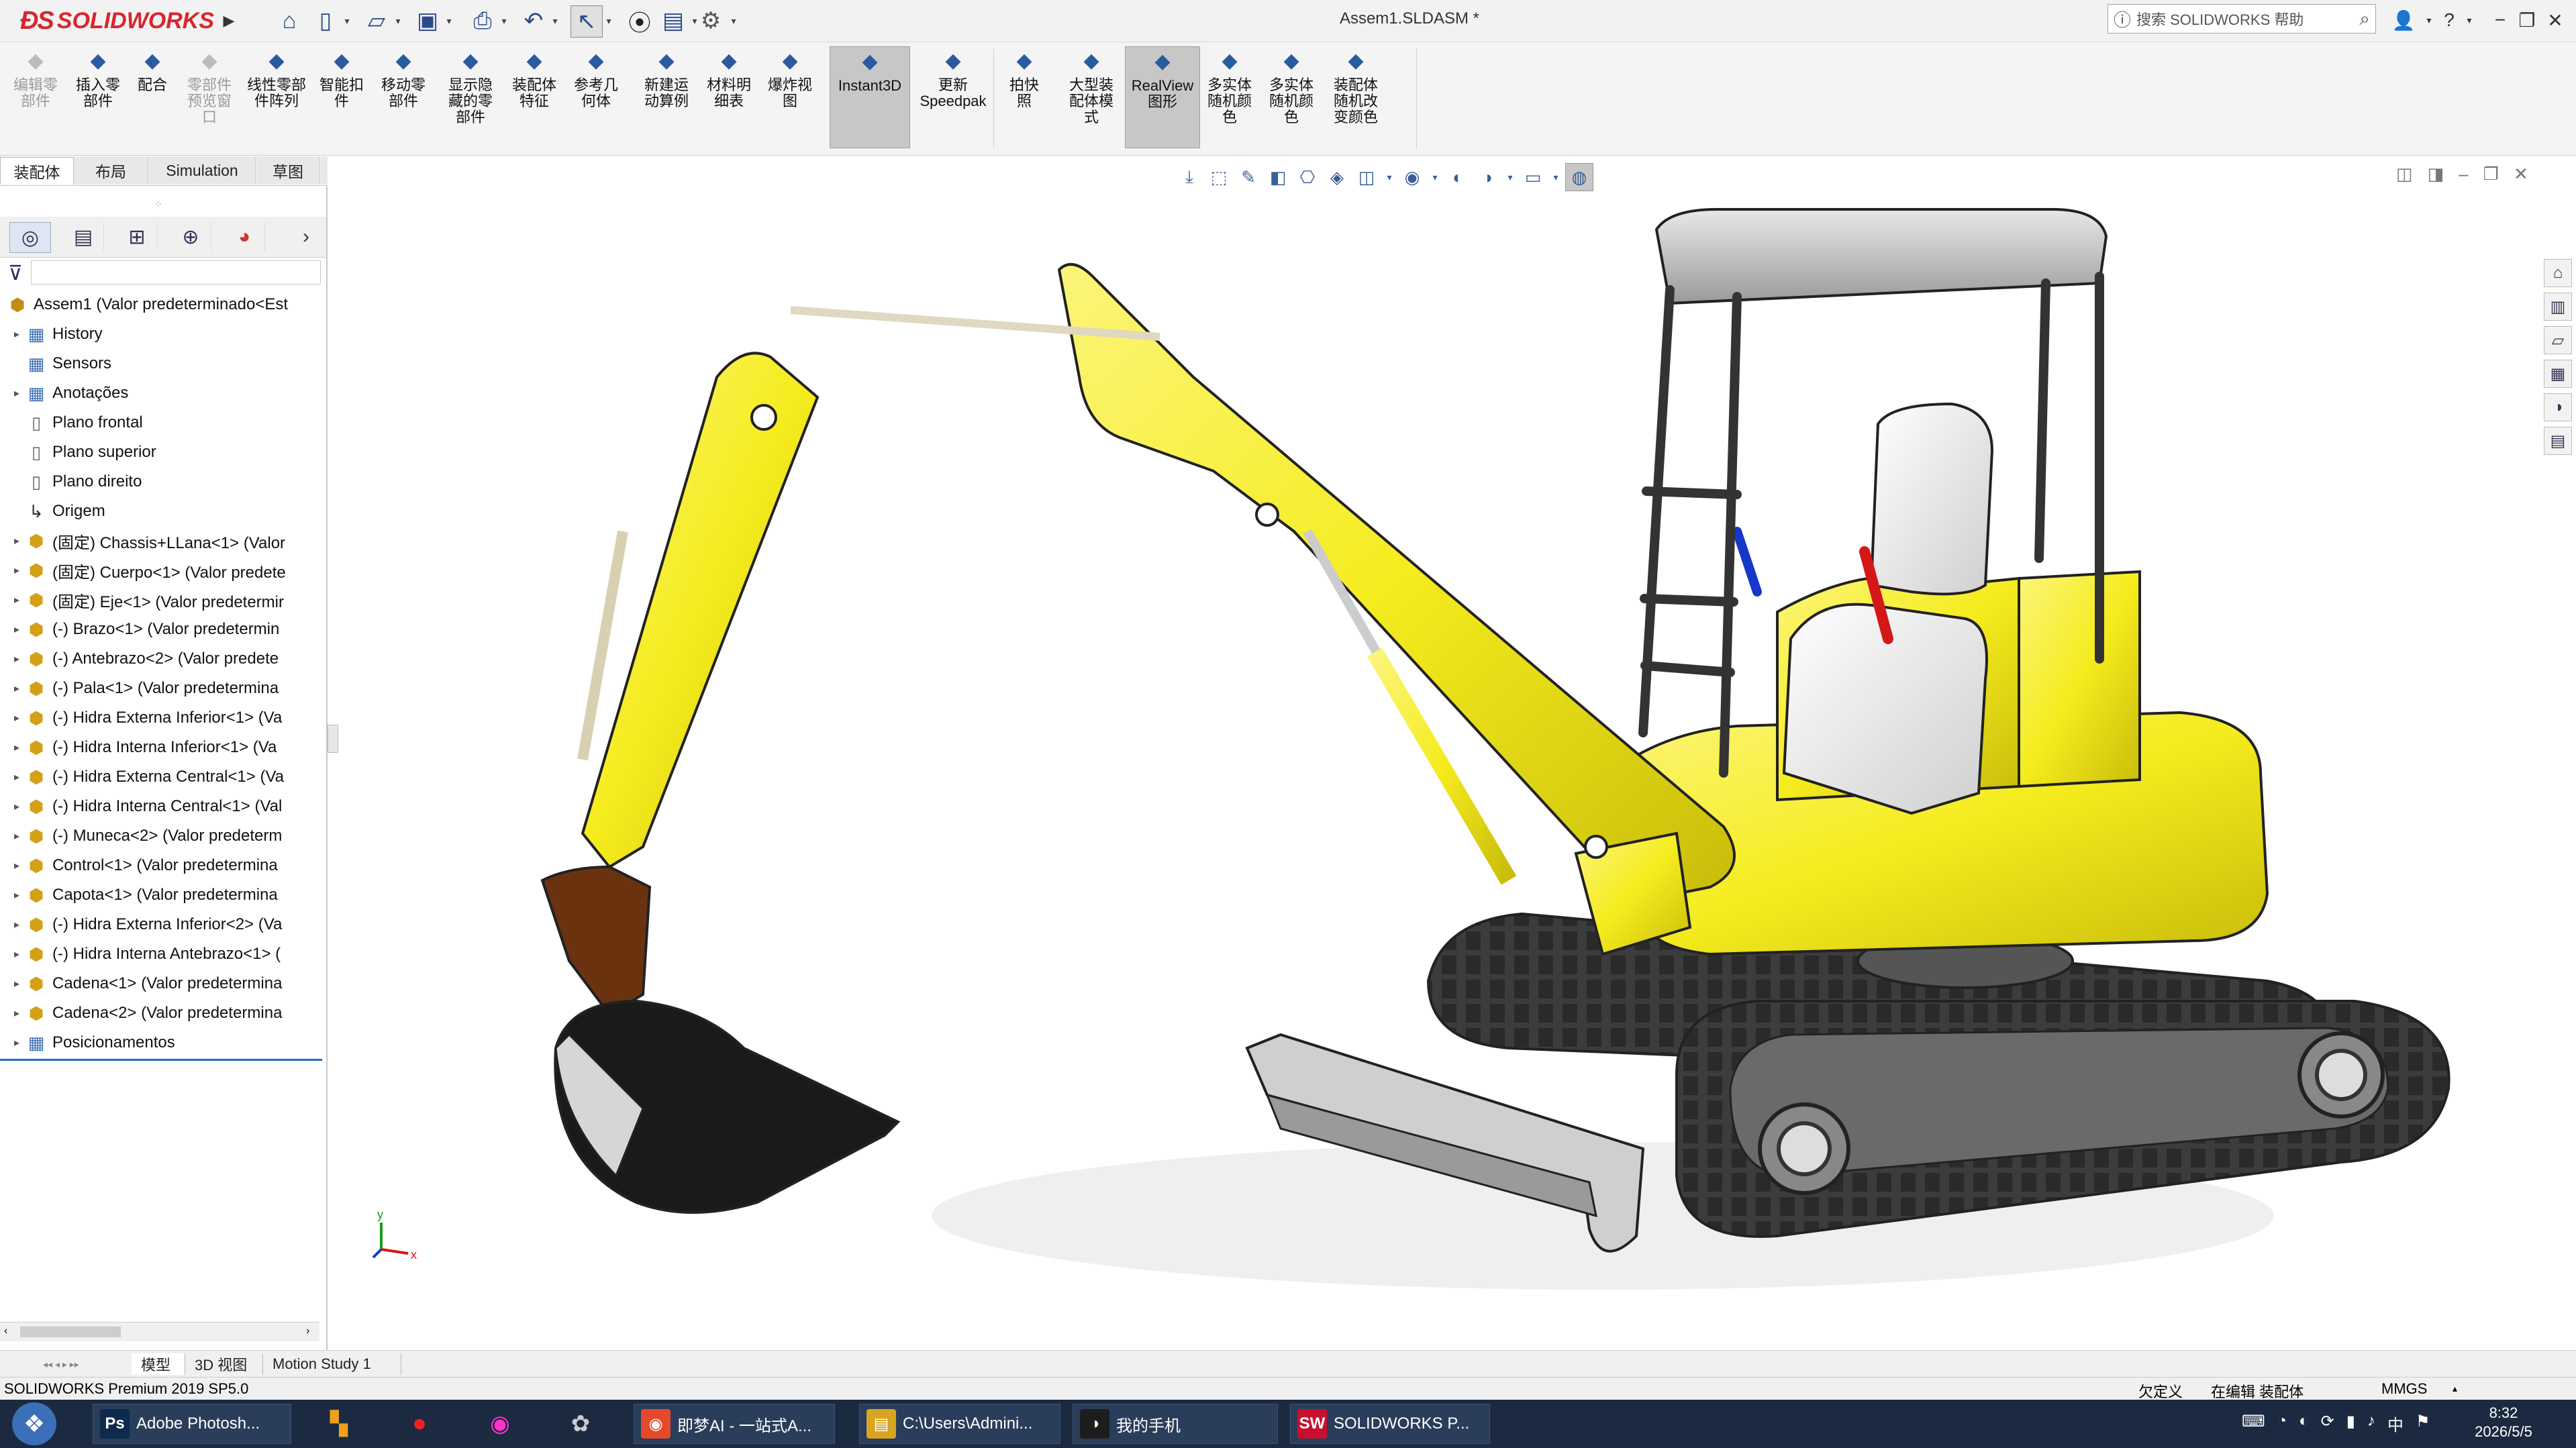  Describe the element at coordinates (2327, 1424) in the screenshot. I see `tray-sync-icon: ⟳` at that location.